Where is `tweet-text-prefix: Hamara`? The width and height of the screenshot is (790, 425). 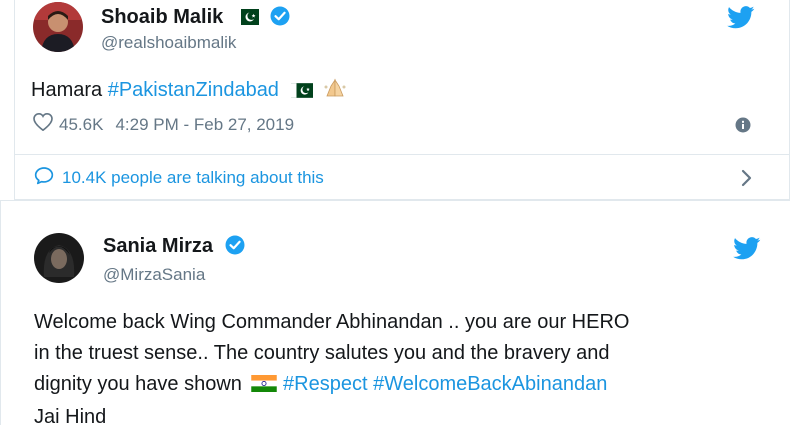 tweet-text-prefix: Hamara is located at coordinates (69, 90).